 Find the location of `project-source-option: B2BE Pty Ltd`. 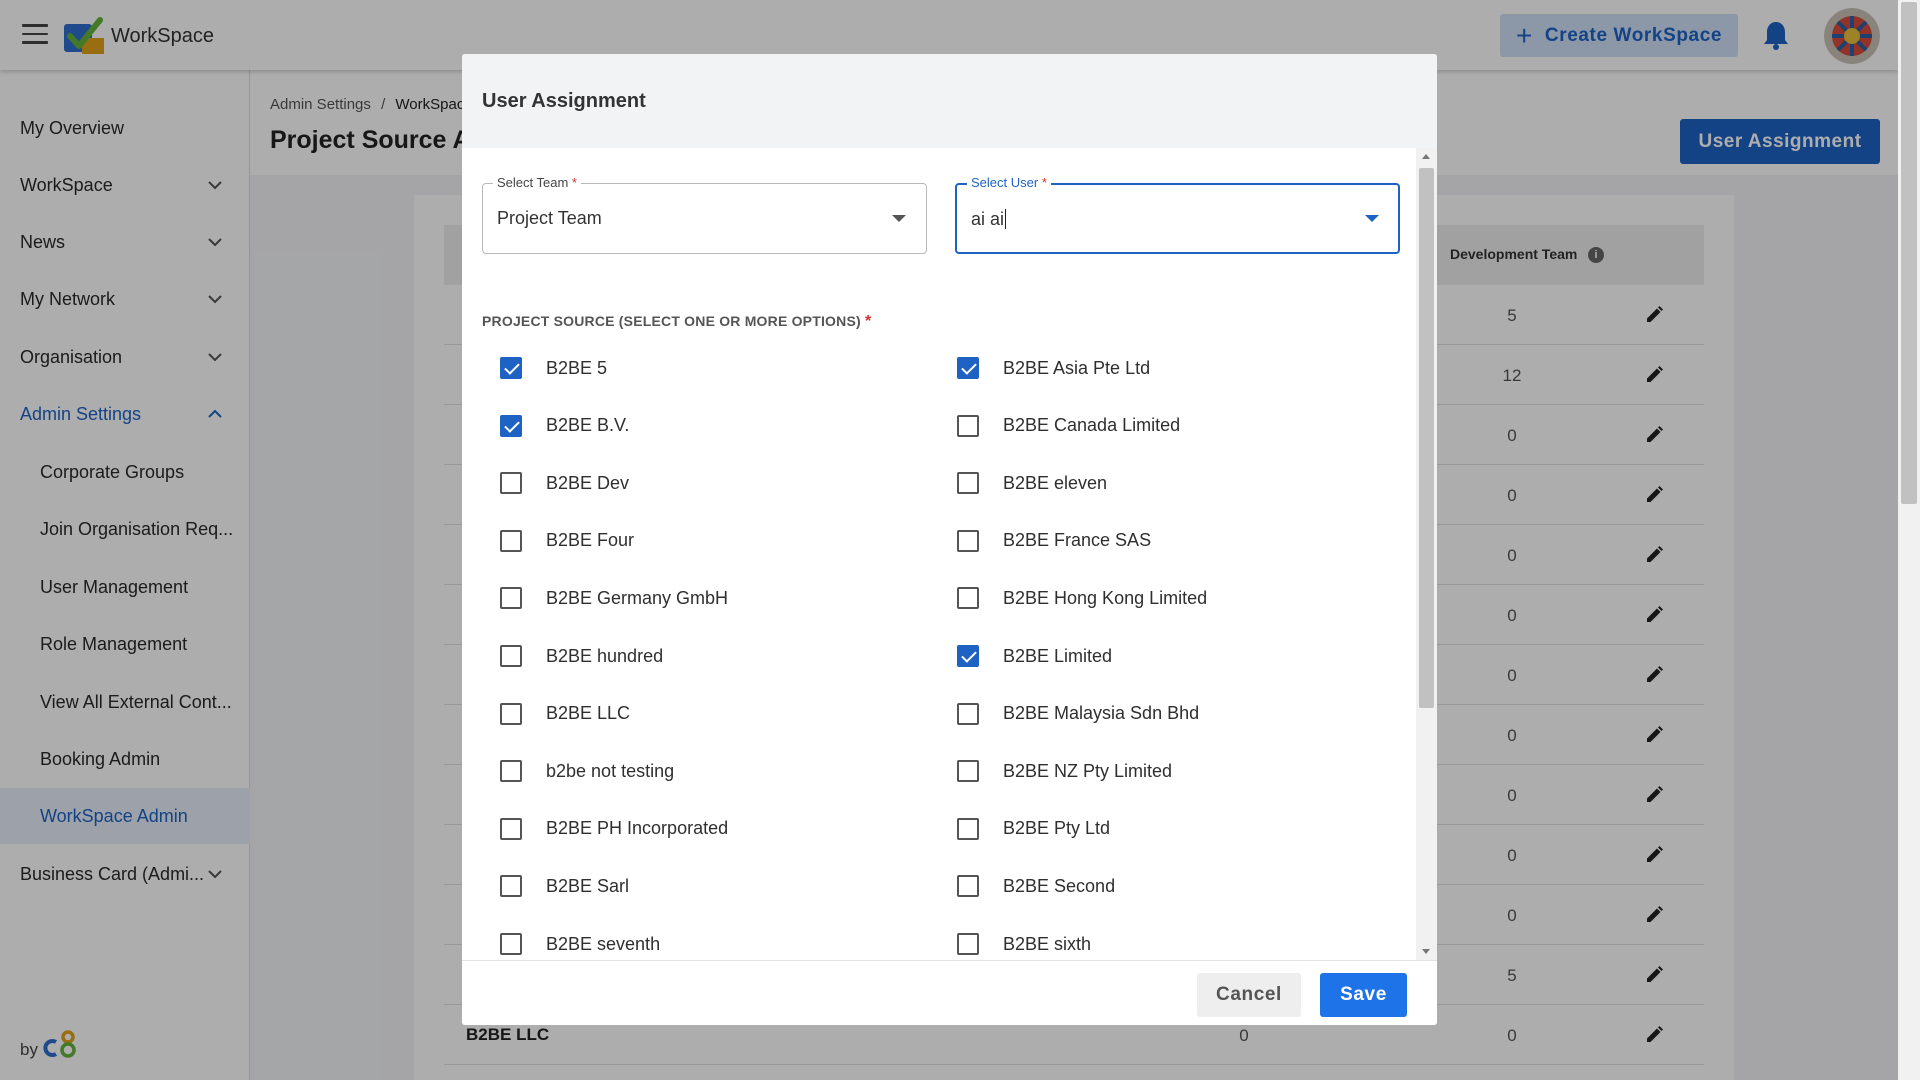

project-source-option: B2BE Pty Ltd is located at coordinates (1033, 829).